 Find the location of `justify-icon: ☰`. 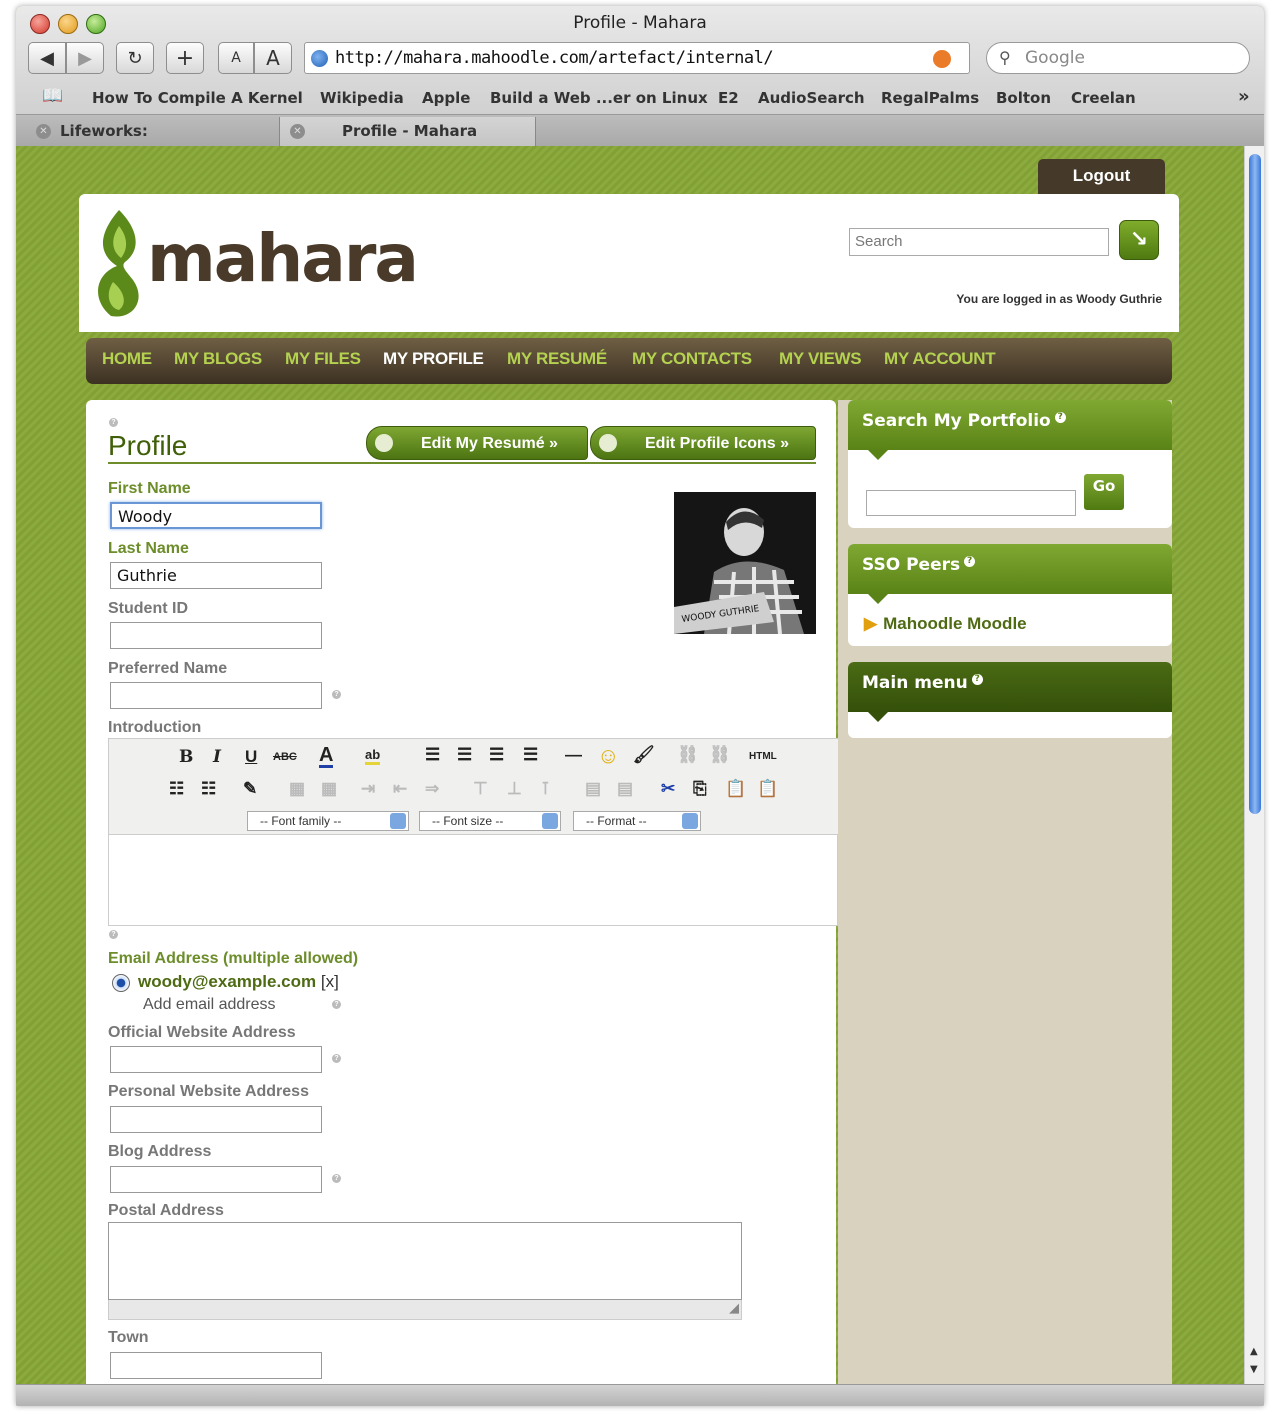

justify-icon: ☰ is located at coordinates (530, 755).